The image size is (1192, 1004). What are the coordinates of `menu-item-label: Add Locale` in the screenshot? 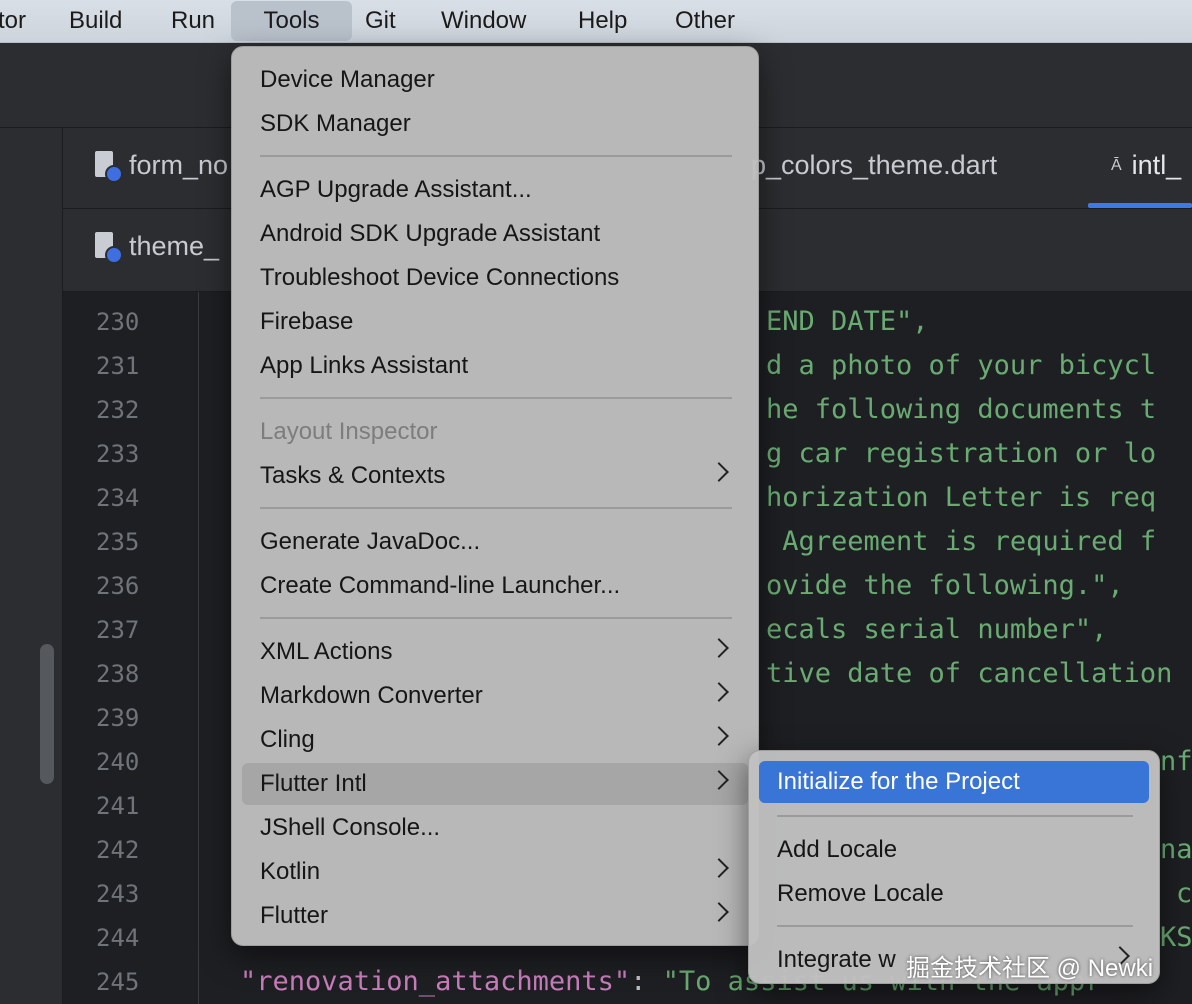 It's located at (837, 849).